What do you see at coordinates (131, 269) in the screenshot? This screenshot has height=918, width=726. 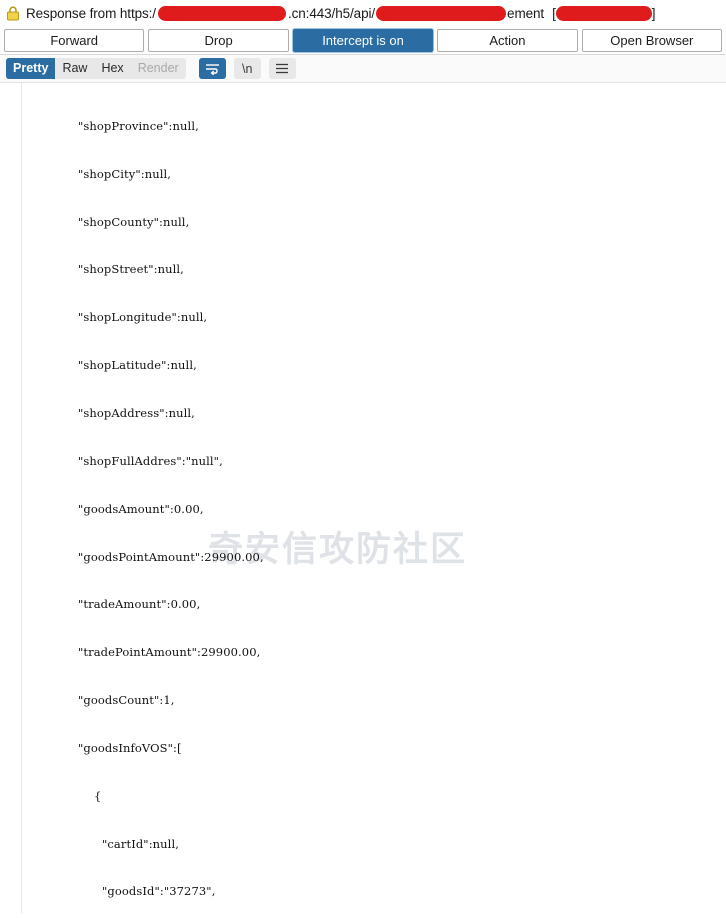 I see `code-line: "shopStreet":null,` at bounding box center [131, 269].